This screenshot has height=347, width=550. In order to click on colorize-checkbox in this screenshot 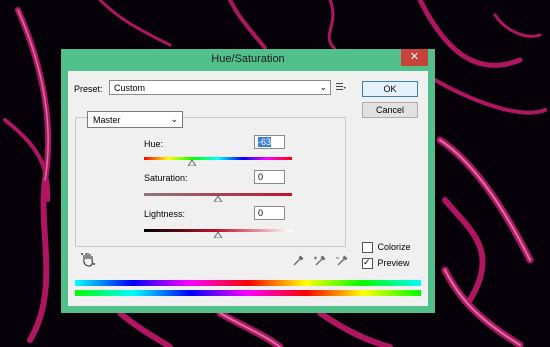, I will do `click(367, 248)`.